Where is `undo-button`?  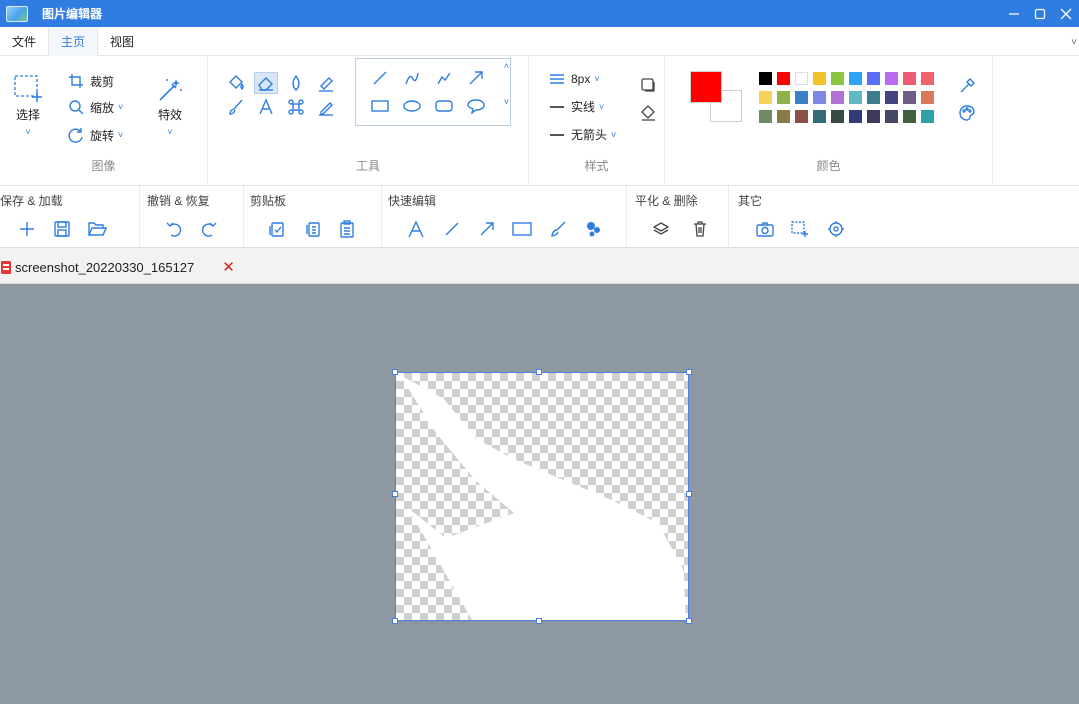
undo-button is located at coordinates (174, 229).